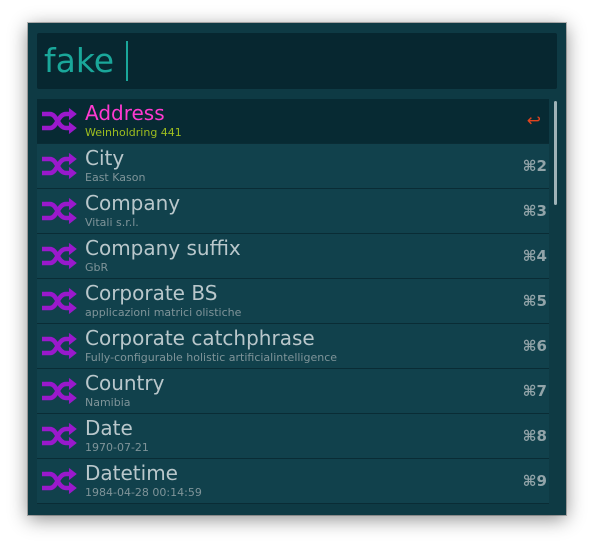 The image size is (594, 546). I want to click on result-title: Corporate BS, so click(151, 293).